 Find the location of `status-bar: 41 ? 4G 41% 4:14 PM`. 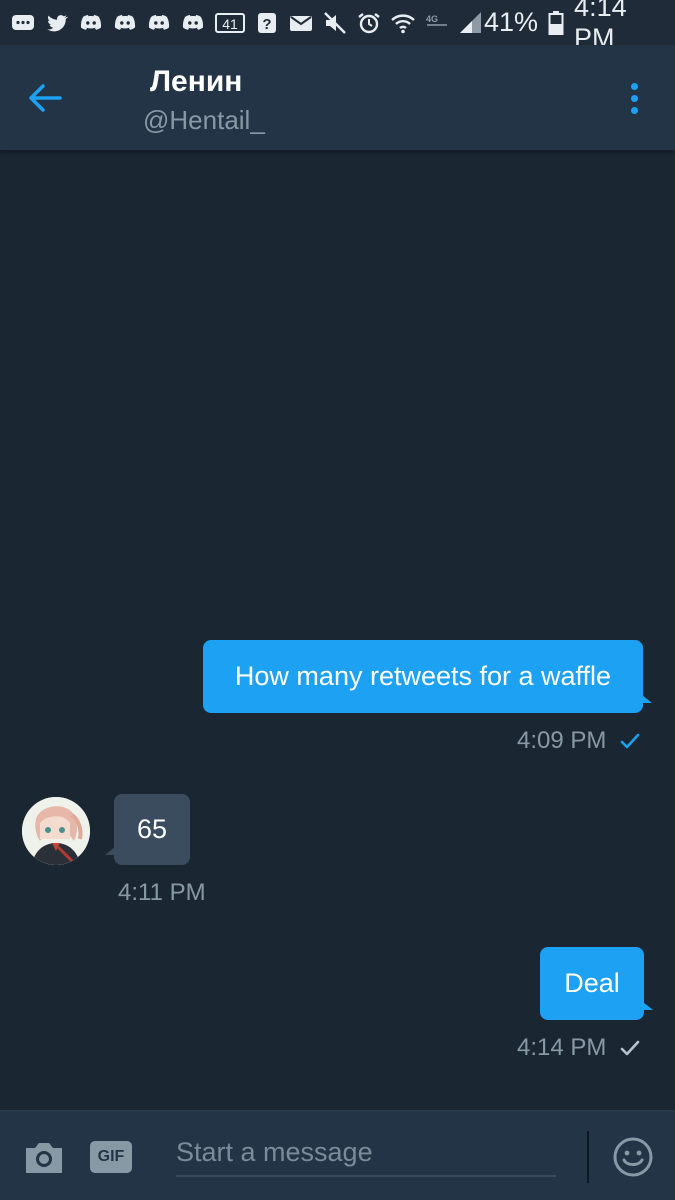

status-bar: 41 ? 4G 41% 4:14 PM is located at coordinates (337, 26).